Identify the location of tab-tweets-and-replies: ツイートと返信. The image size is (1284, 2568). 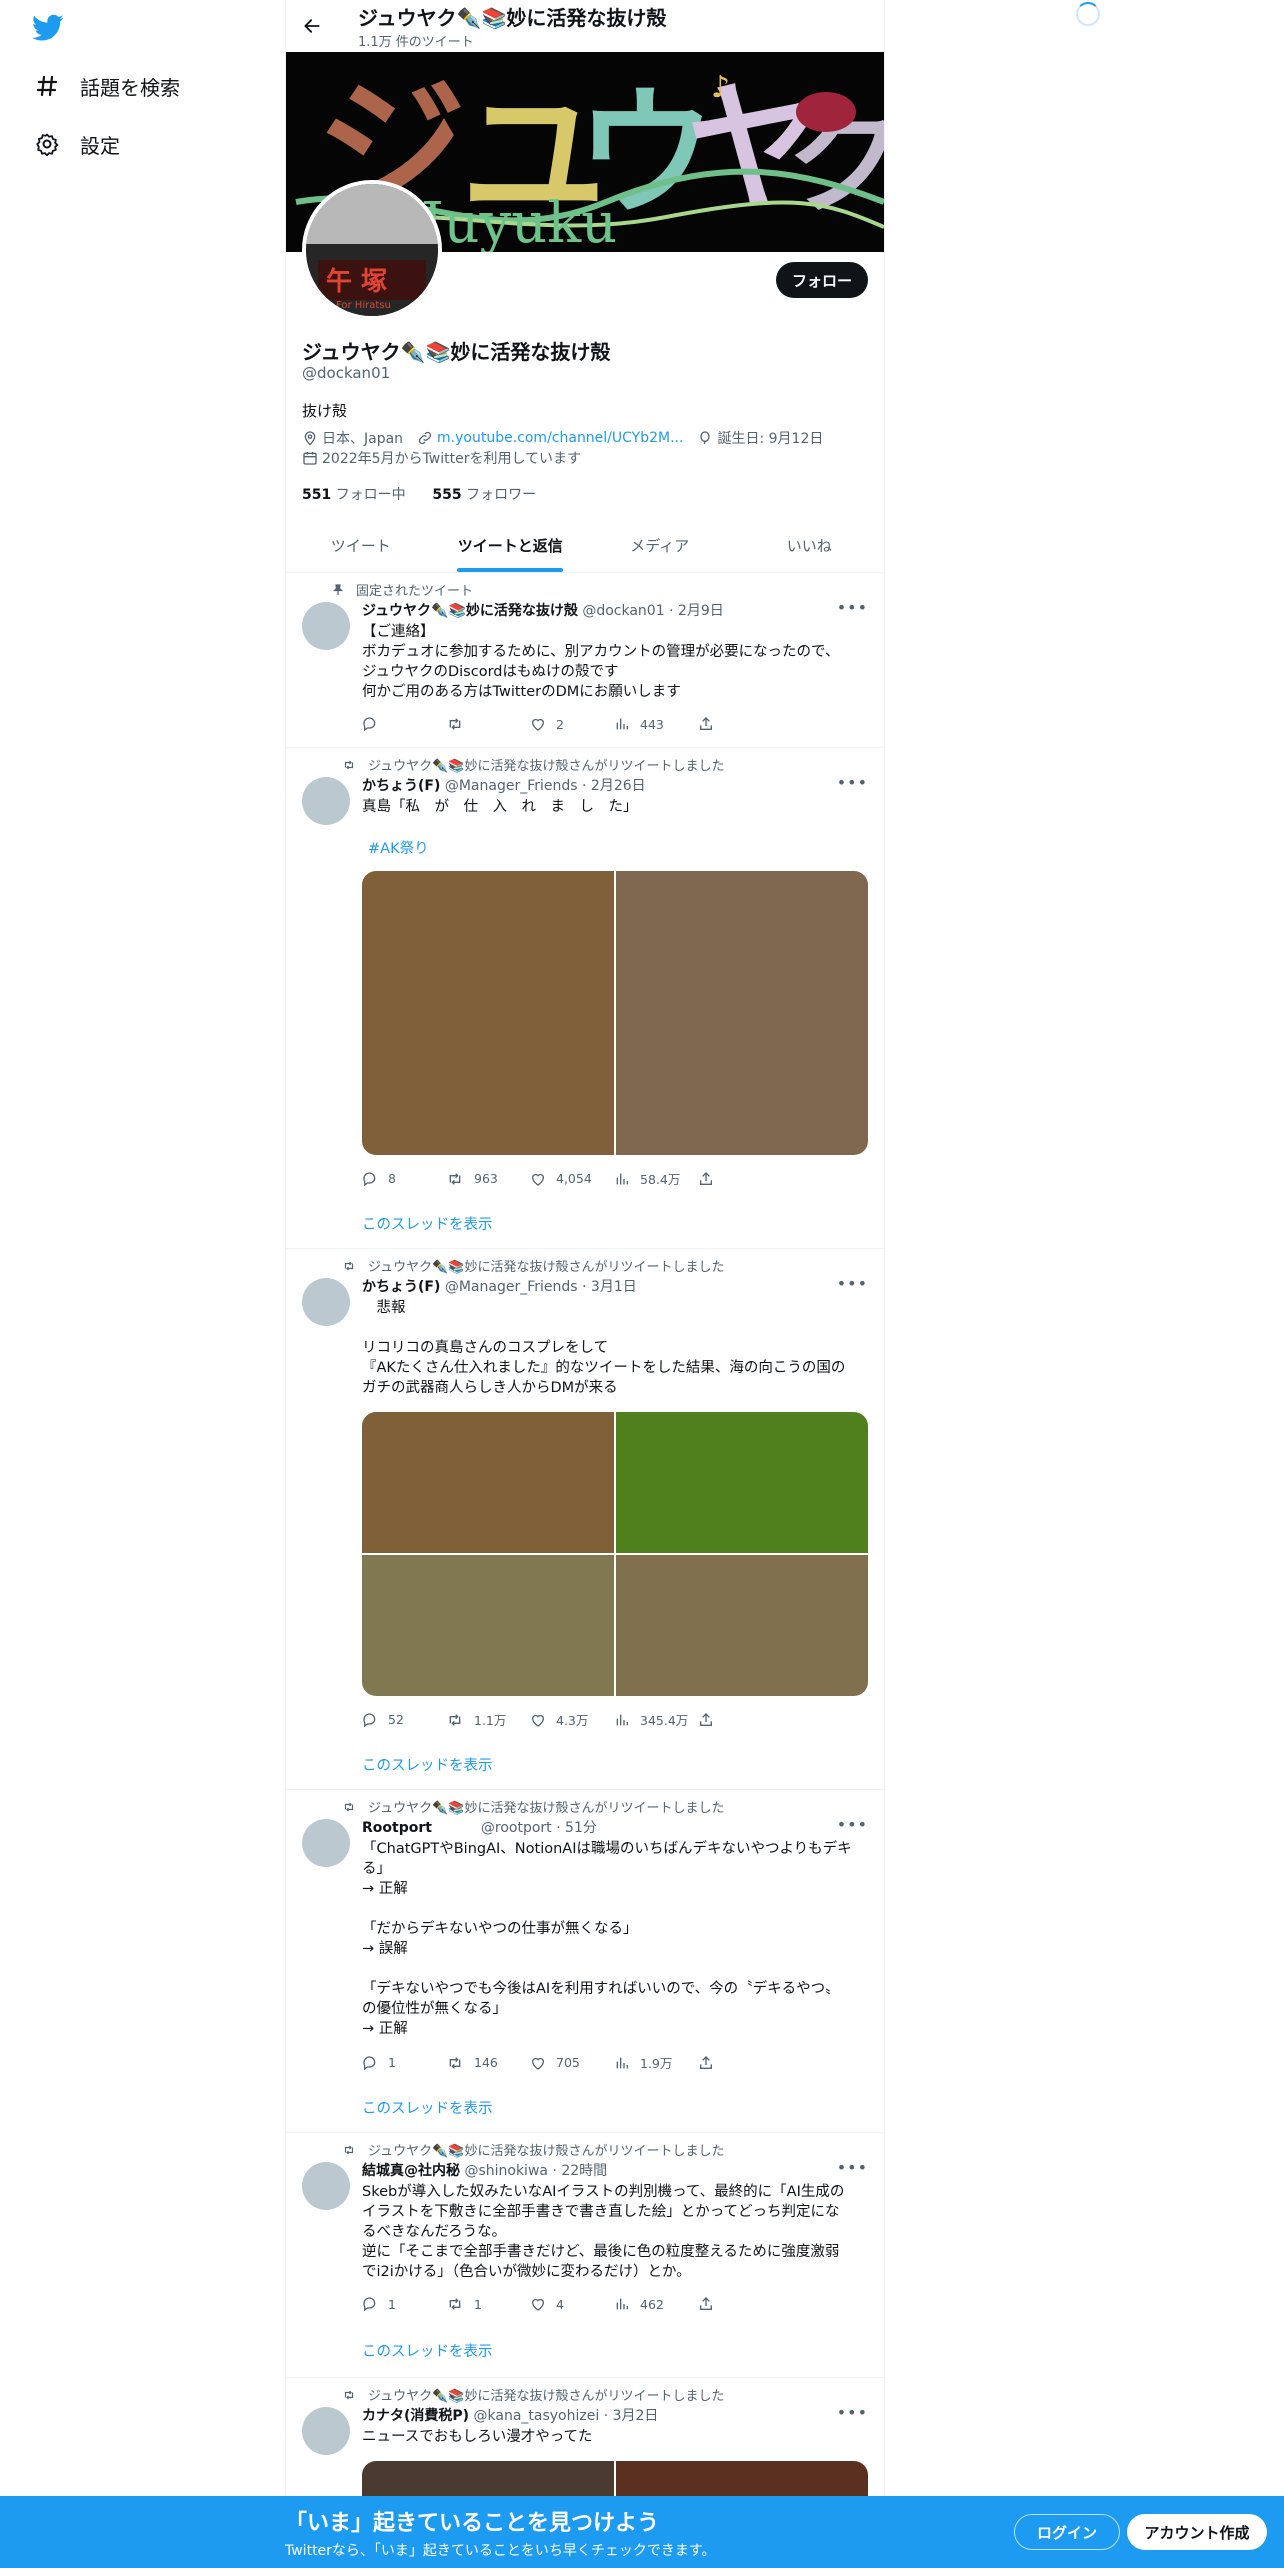
(511, 546).